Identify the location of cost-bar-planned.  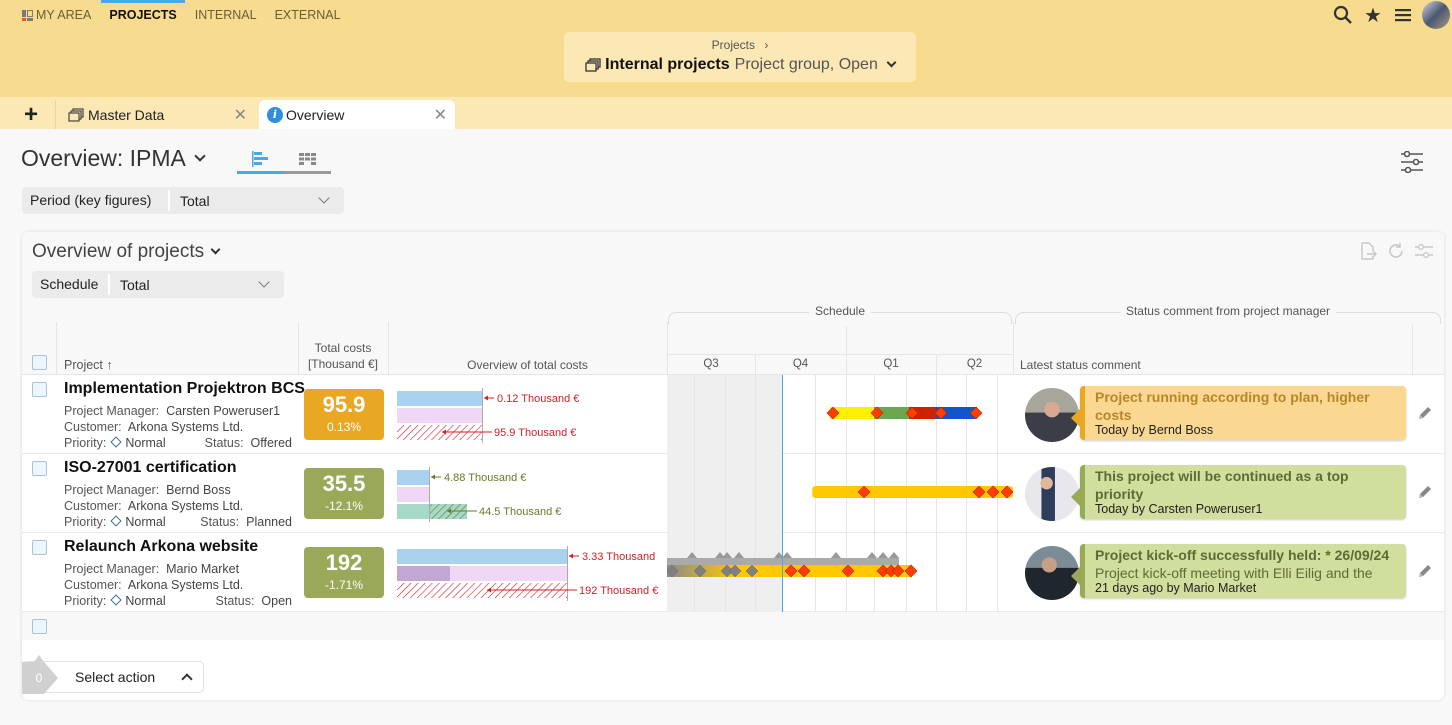
(413, 494).